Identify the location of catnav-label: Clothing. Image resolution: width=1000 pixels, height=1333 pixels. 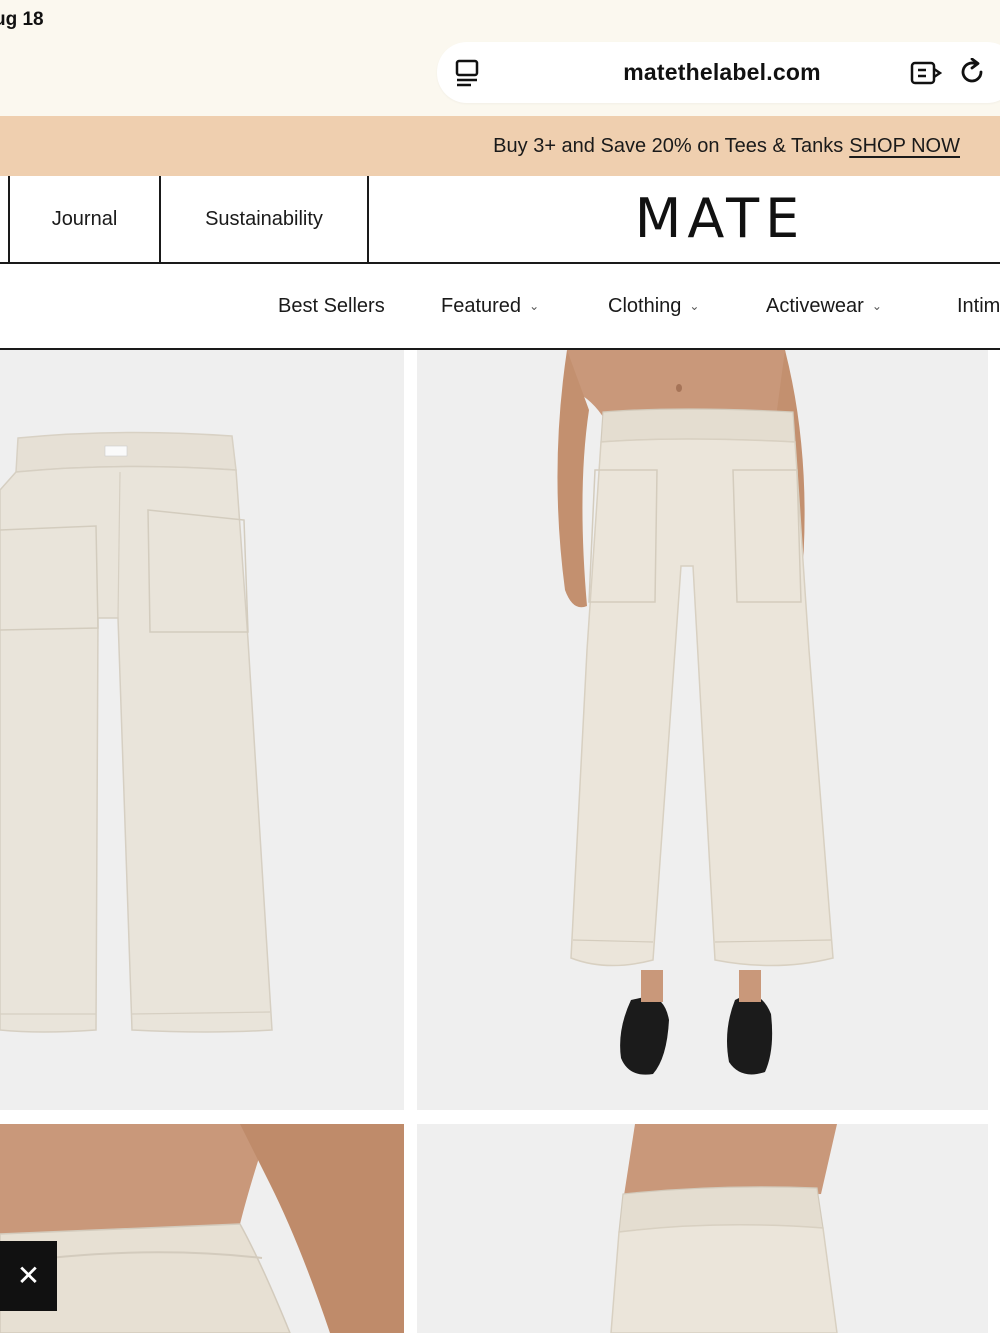
(645, 306).